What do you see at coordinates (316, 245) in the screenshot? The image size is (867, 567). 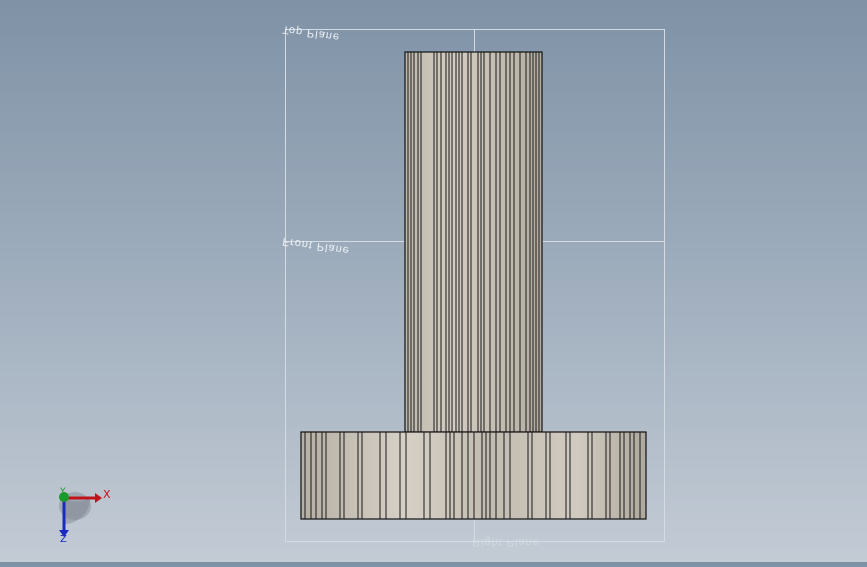 I see `front-plane-label: Front Plane` at bounding box center [316, 245].